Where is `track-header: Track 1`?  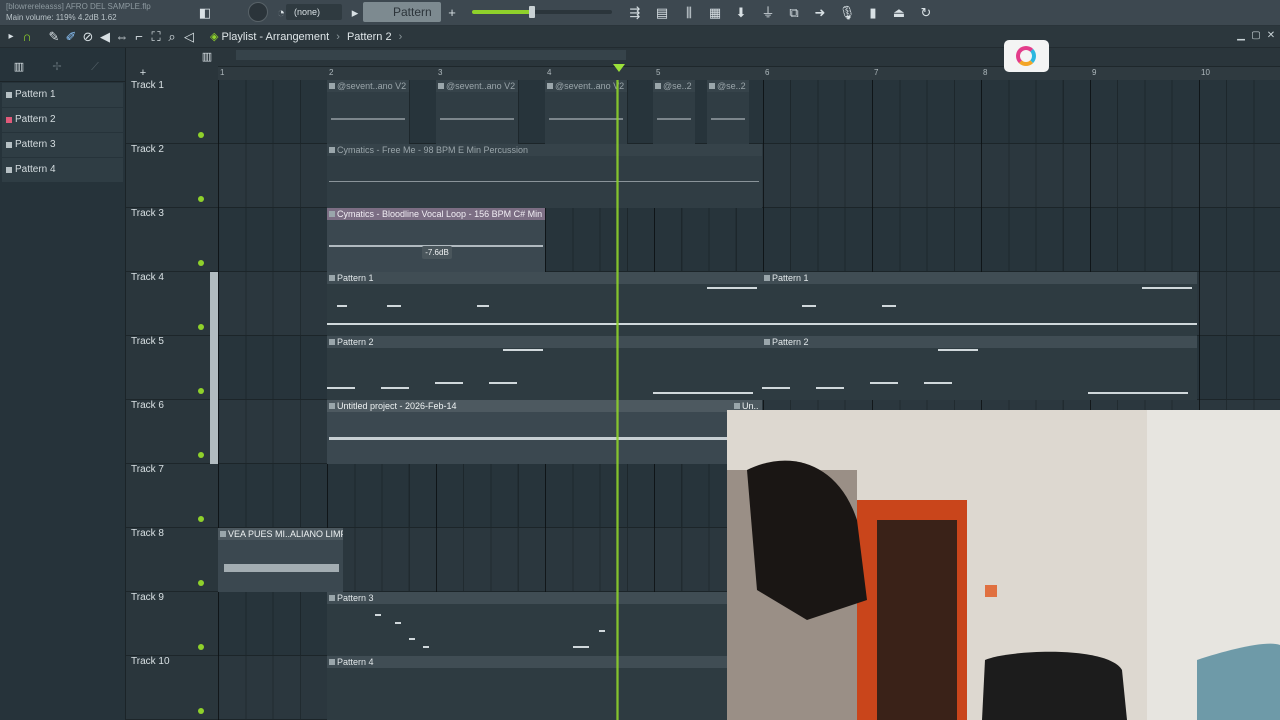 track-header: Track 1 is located at coordinates (172, 112).